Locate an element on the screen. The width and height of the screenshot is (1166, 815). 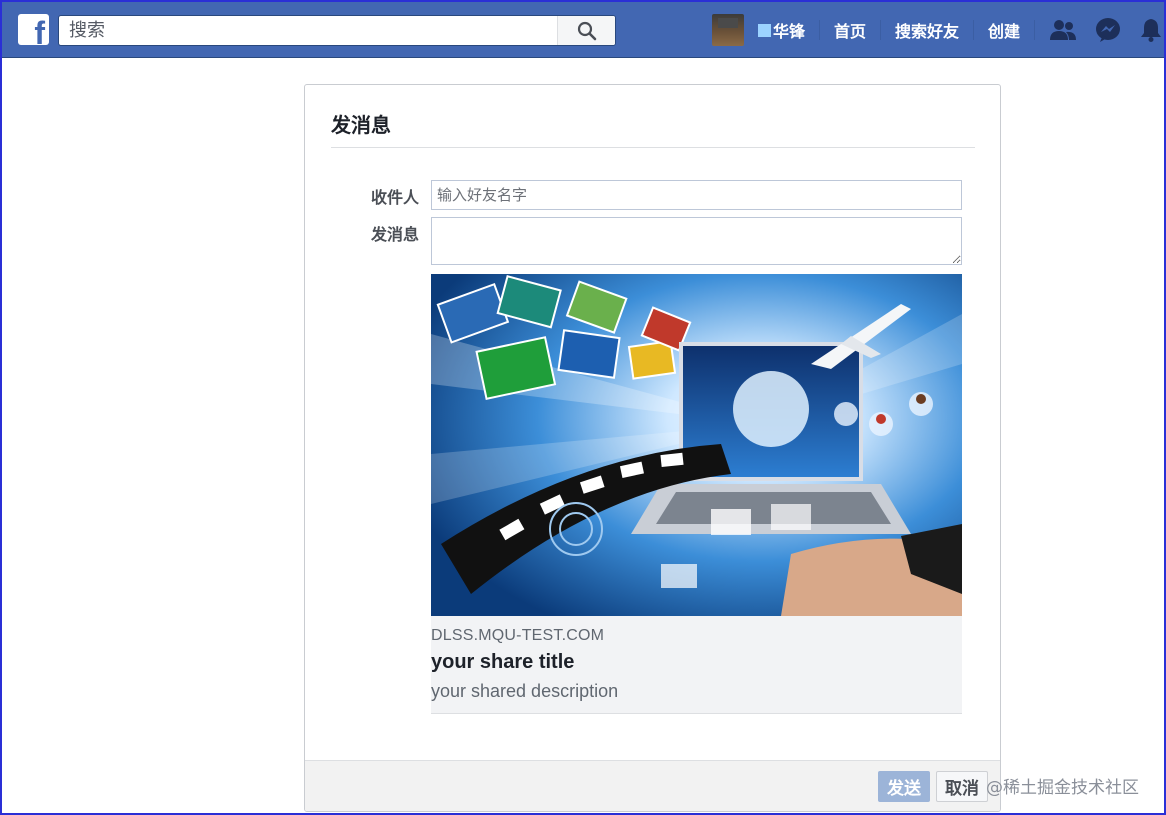
recipient-input is located at coordinates (696, 195).